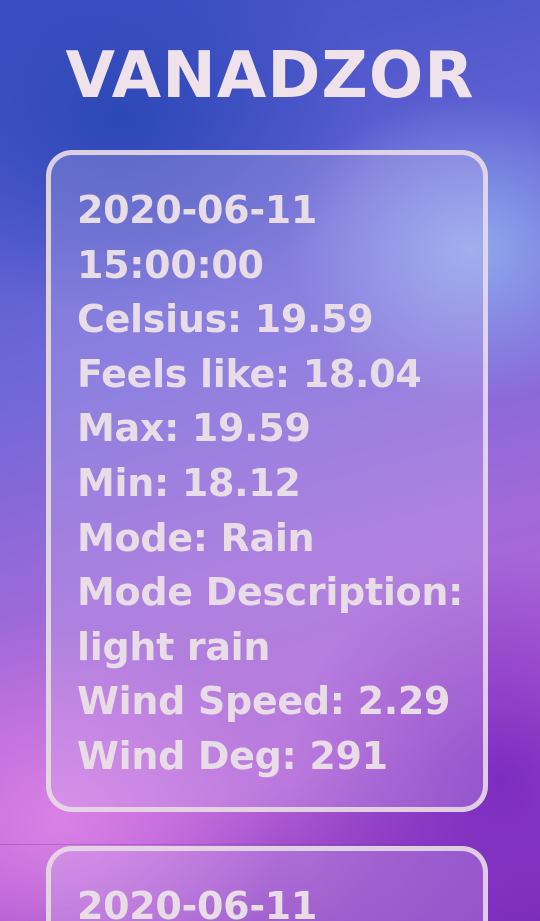  What do you see at coordinates (270, 76) in the screenshot?
I see `city-title: VANADZOR` at bounding box center [270, 76].